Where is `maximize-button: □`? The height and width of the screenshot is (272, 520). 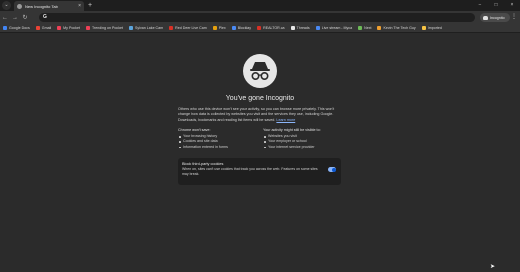 maximize-button: □ is located at coordinates (496, 5).